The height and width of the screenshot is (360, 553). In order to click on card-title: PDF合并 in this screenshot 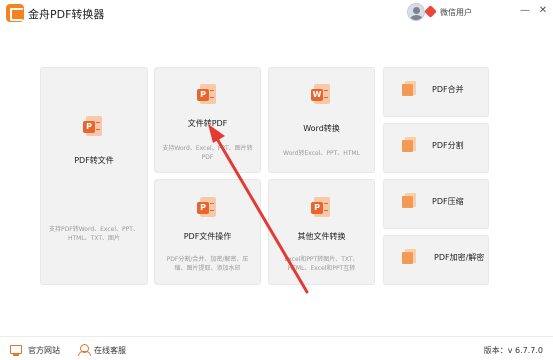, I will do `click(448, 89)`.